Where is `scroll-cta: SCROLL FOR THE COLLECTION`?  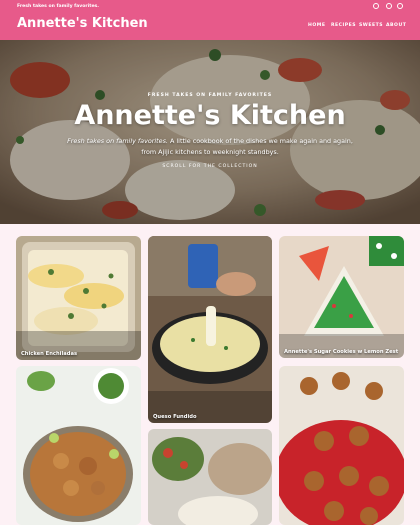
scroll-cta: SCROLL FOR THE COLLECTION is located at coordinates (210, 166).